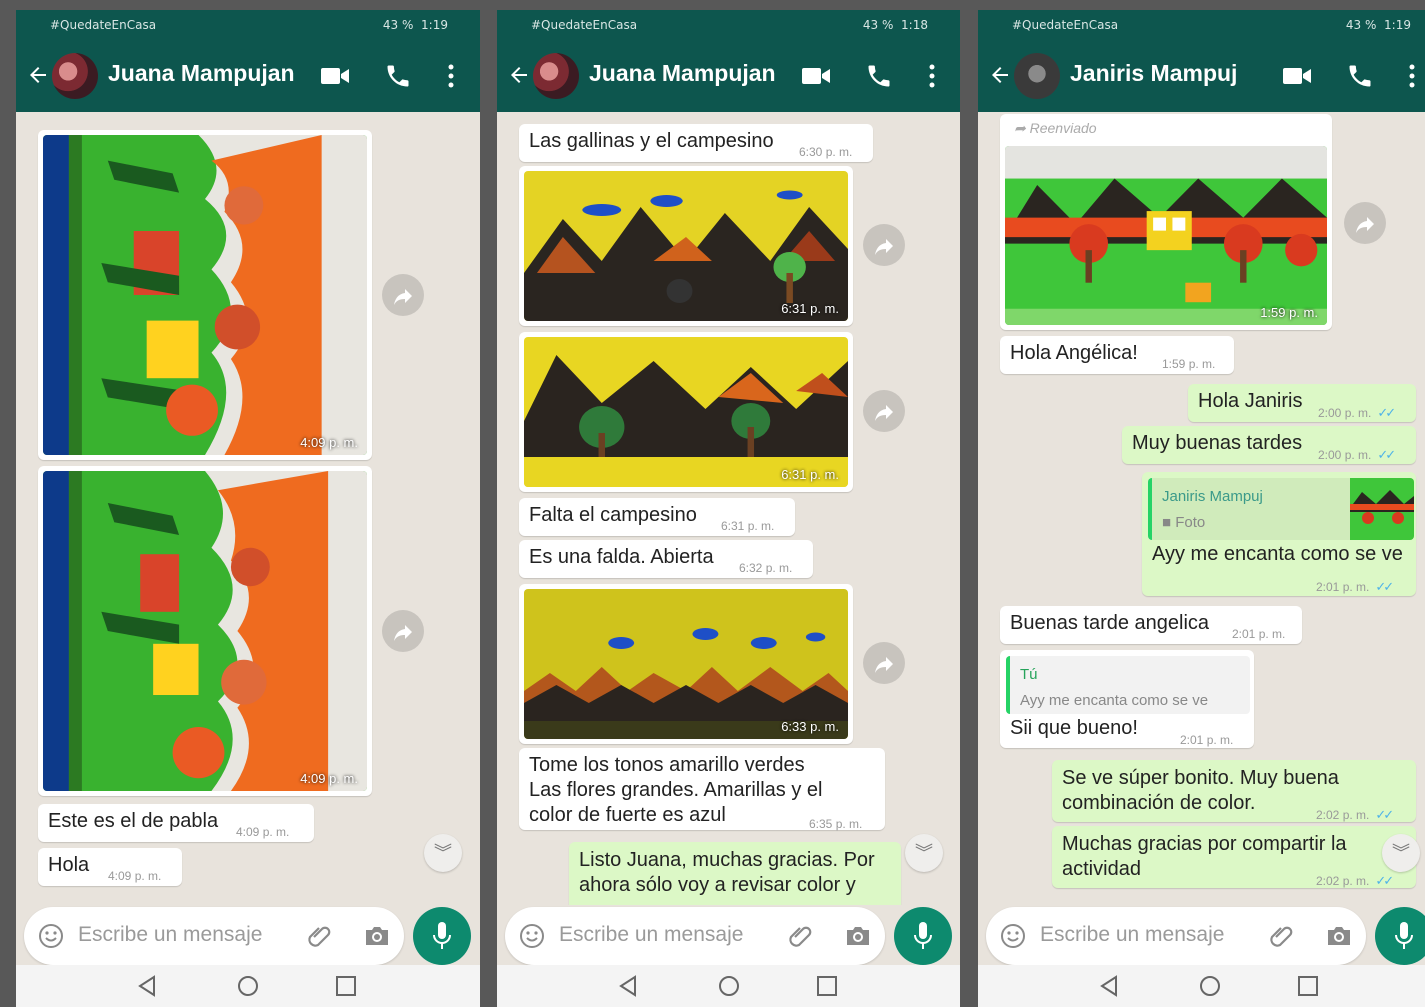 This screenshot has height=1007, width=1425. Describe the element at coordinates (1201, 25) in the screenshot. I see `status-bar: #QuedateEnCasa 43 % 1:19` at that location.